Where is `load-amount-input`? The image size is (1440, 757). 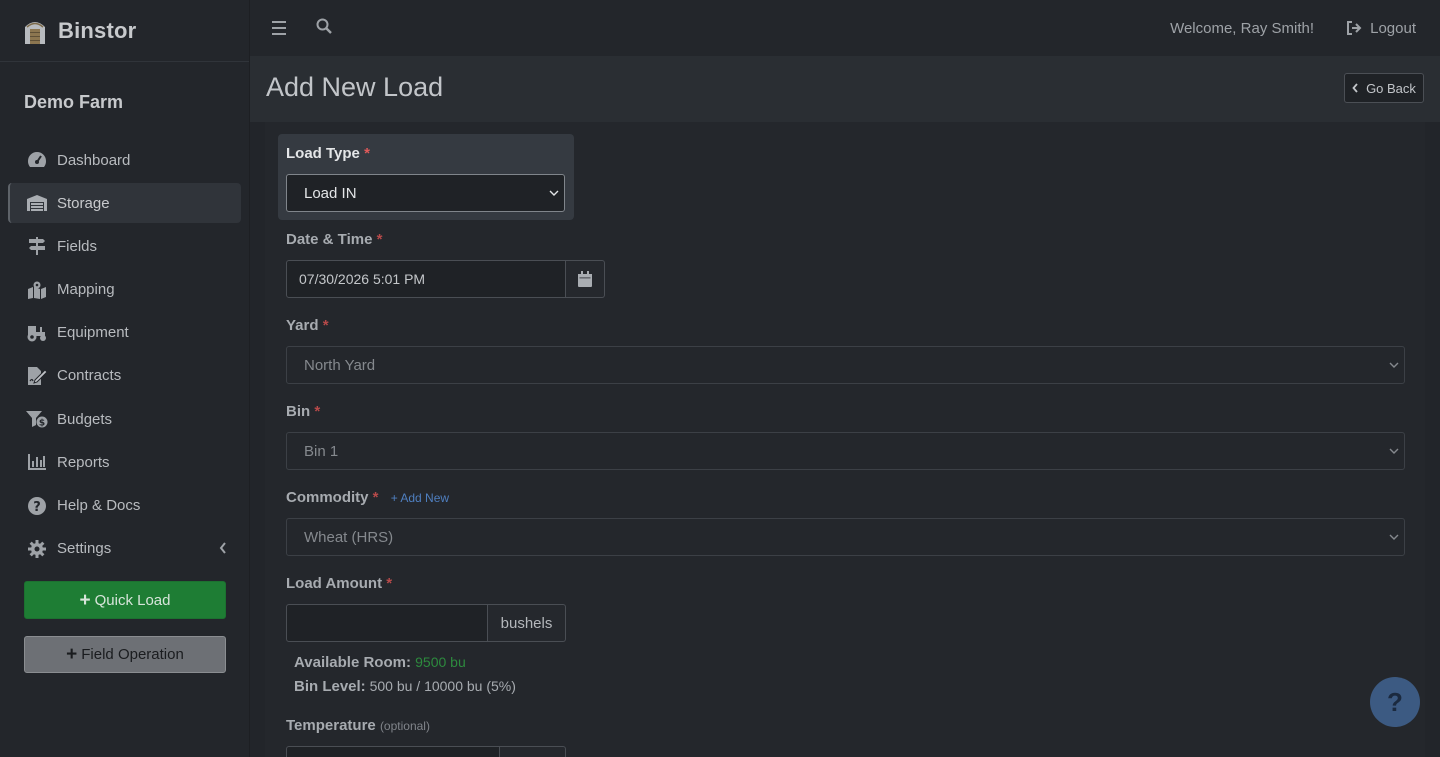
load-amount-input is located at coordinates (387, 623).